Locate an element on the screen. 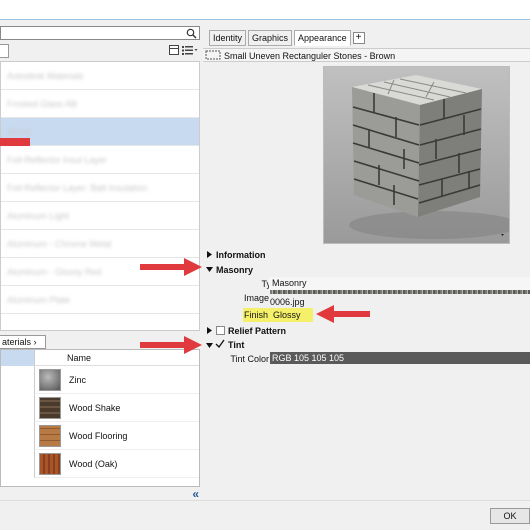 The width and height of the screenshot is (530, 530). section-masonry: Masonry is located at coordinates (234, 270).